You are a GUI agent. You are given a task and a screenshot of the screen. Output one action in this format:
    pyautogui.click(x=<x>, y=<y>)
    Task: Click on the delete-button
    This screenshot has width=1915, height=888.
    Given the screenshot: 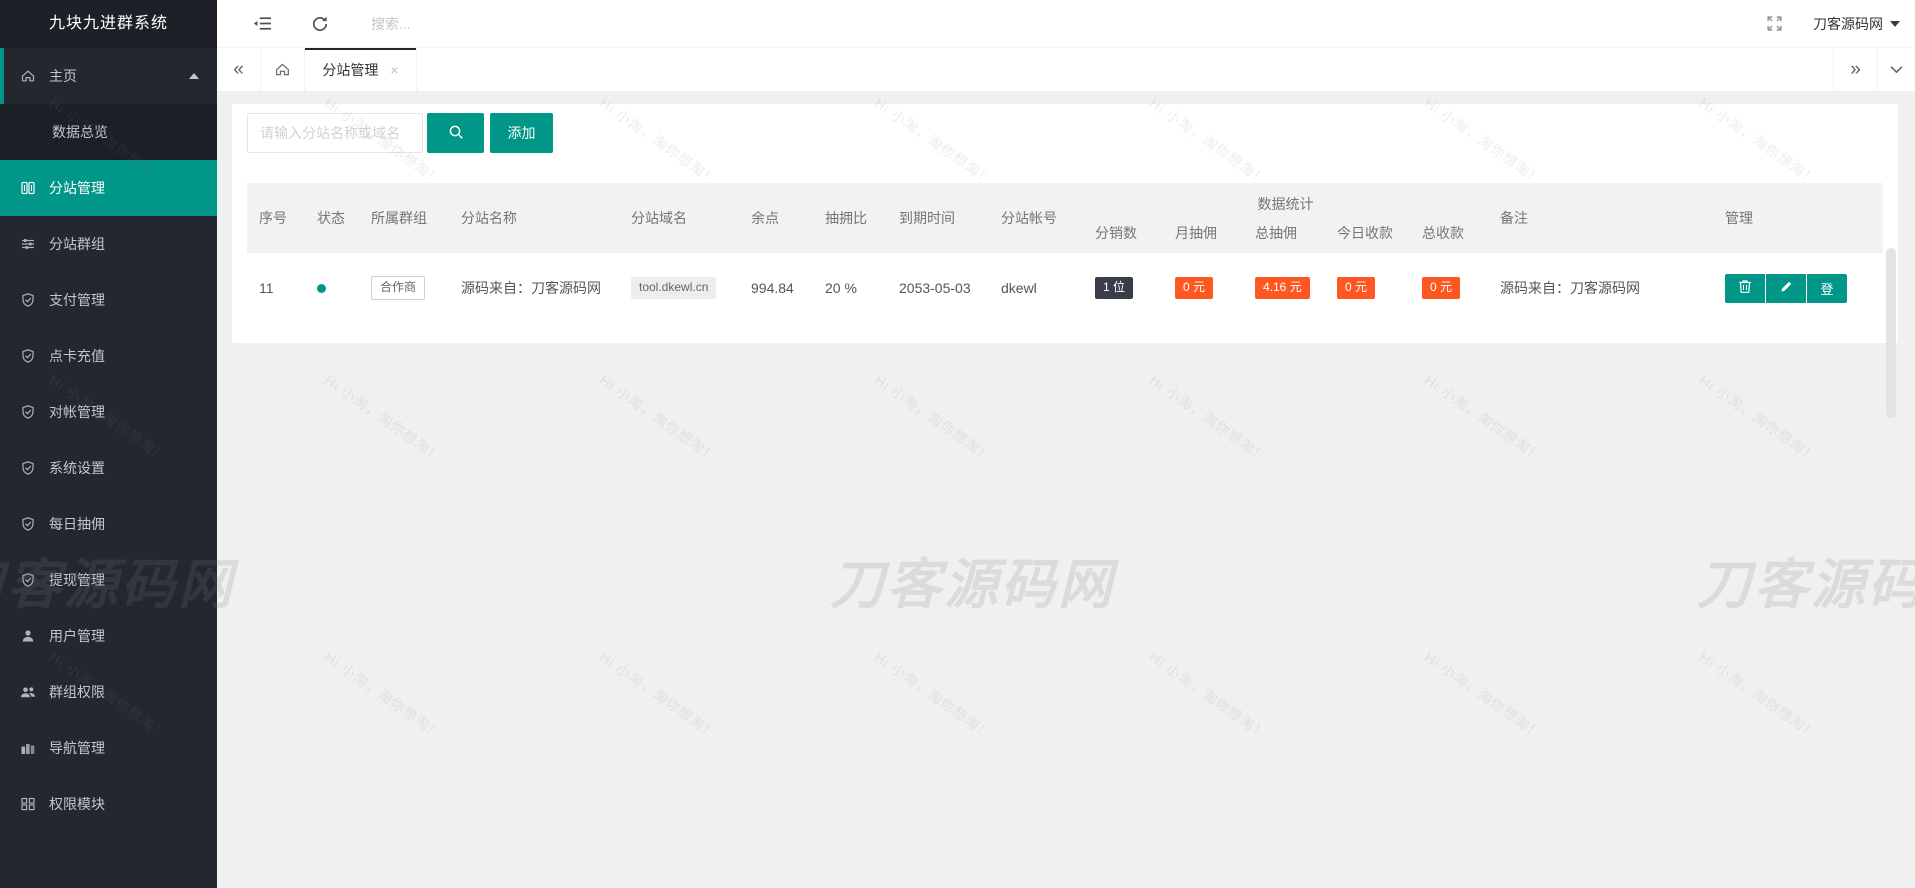 What is the action you would take?
    pyautogui.click(x=1745, y=288)
    